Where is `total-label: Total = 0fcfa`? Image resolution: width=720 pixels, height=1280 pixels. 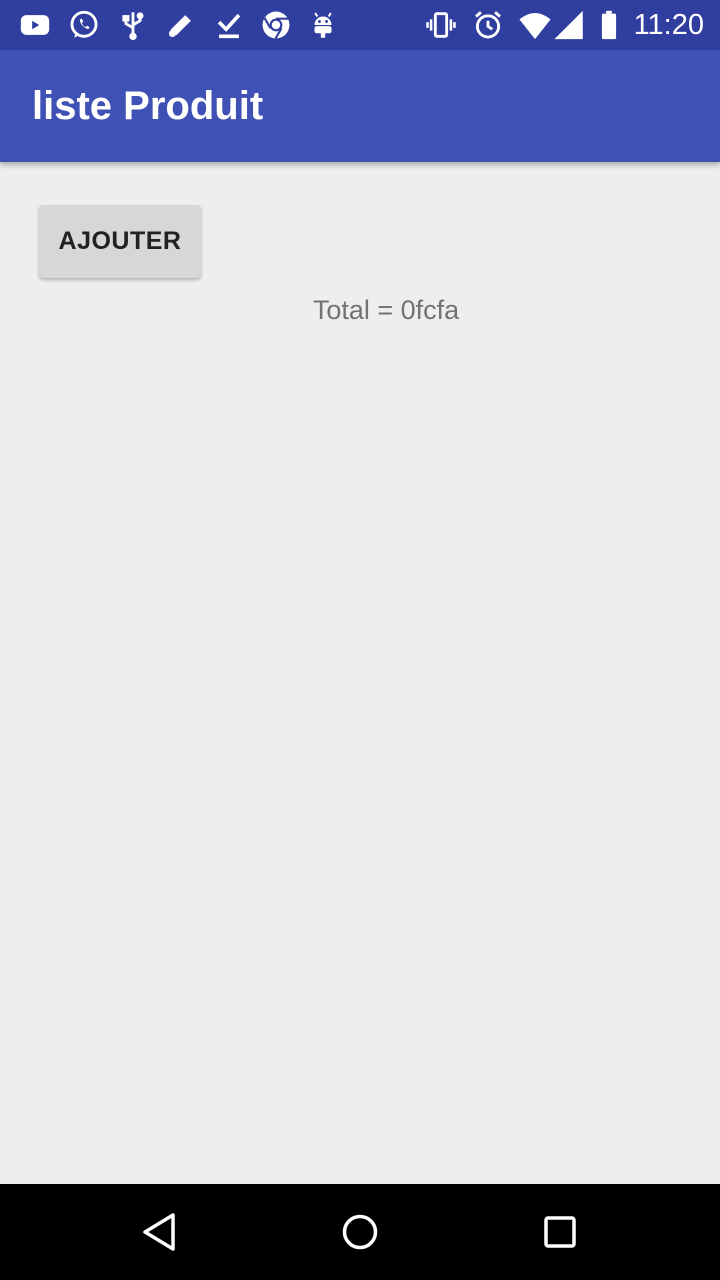
total-label: Total = 0fcfa is located at coordinates (386, 310).